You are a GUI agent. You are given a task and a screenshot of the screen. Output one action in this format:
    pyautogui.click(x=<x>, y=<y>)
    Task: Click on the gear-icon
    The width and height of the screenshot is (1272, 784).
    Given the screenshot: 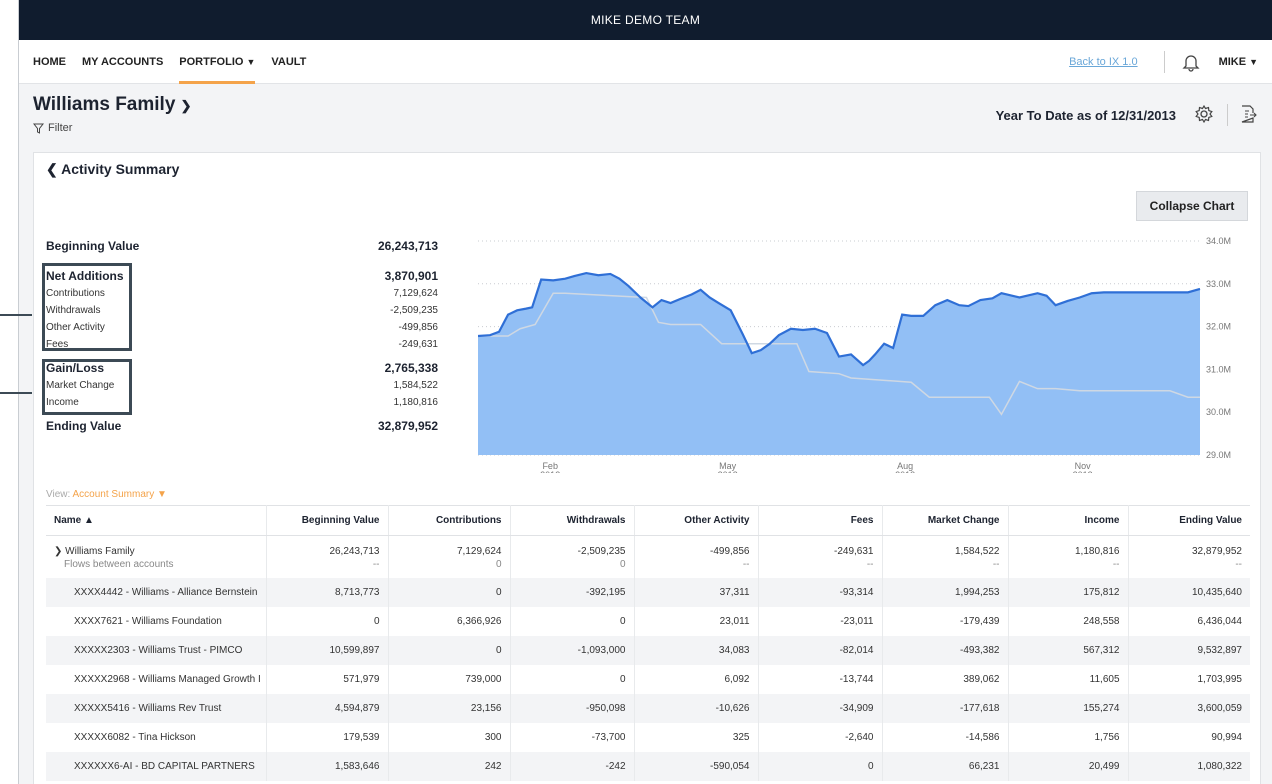 What is the action you would take?
    pyautogui.click(x=1204, y=114)
    